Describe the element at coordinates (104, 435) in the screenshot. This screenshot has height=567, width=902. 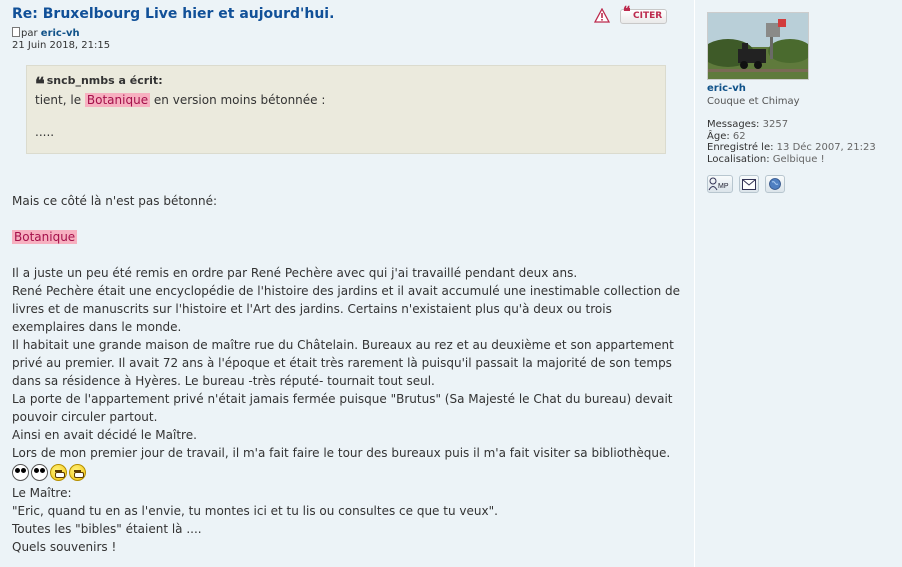
I see `content-line: Ainsi en avait décidé le Maître.` at that location.